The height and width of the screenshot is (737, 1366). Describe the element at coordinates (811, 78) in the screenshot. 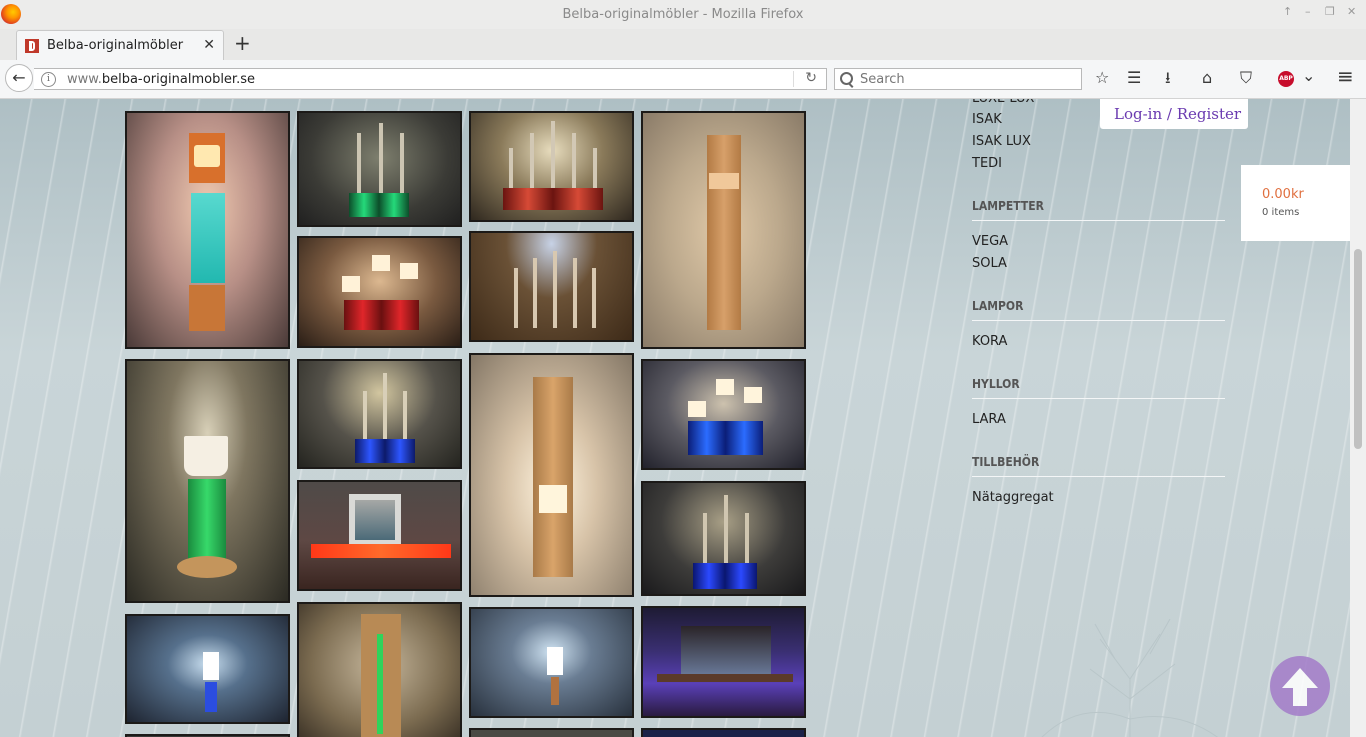

I see `reload-icon: ↻` at that location.